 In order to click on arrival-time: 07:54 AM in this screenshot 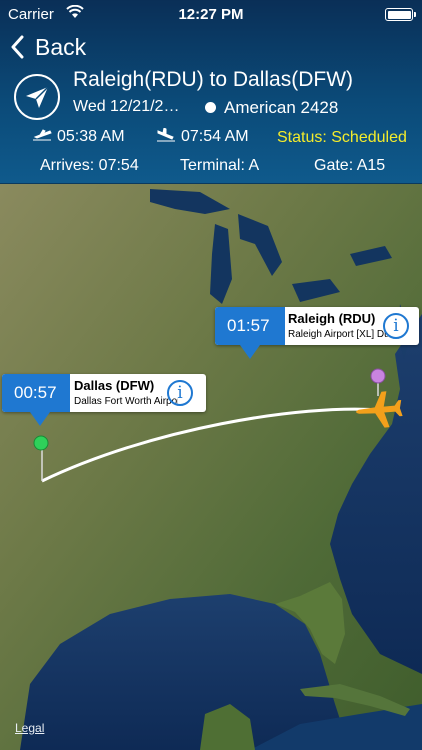, I will do `click(202, 137)`.